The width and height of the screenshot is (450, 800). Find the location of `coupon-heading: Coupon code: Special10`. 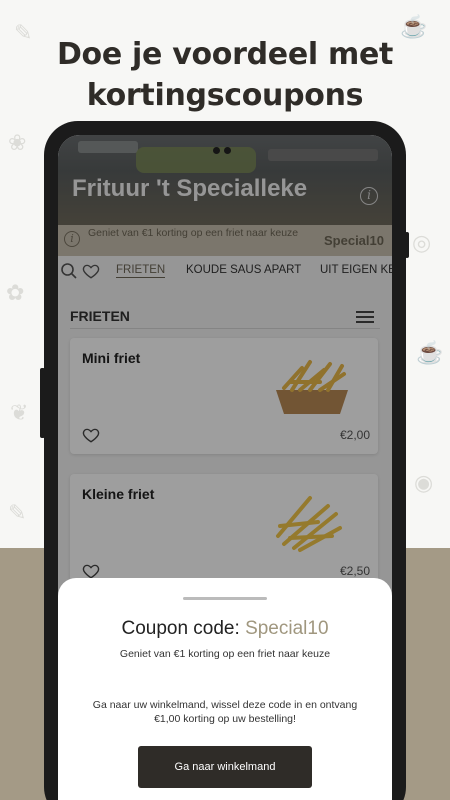

coupon-heading: Coupon code: Special10 is located at coordinates (225, 629).